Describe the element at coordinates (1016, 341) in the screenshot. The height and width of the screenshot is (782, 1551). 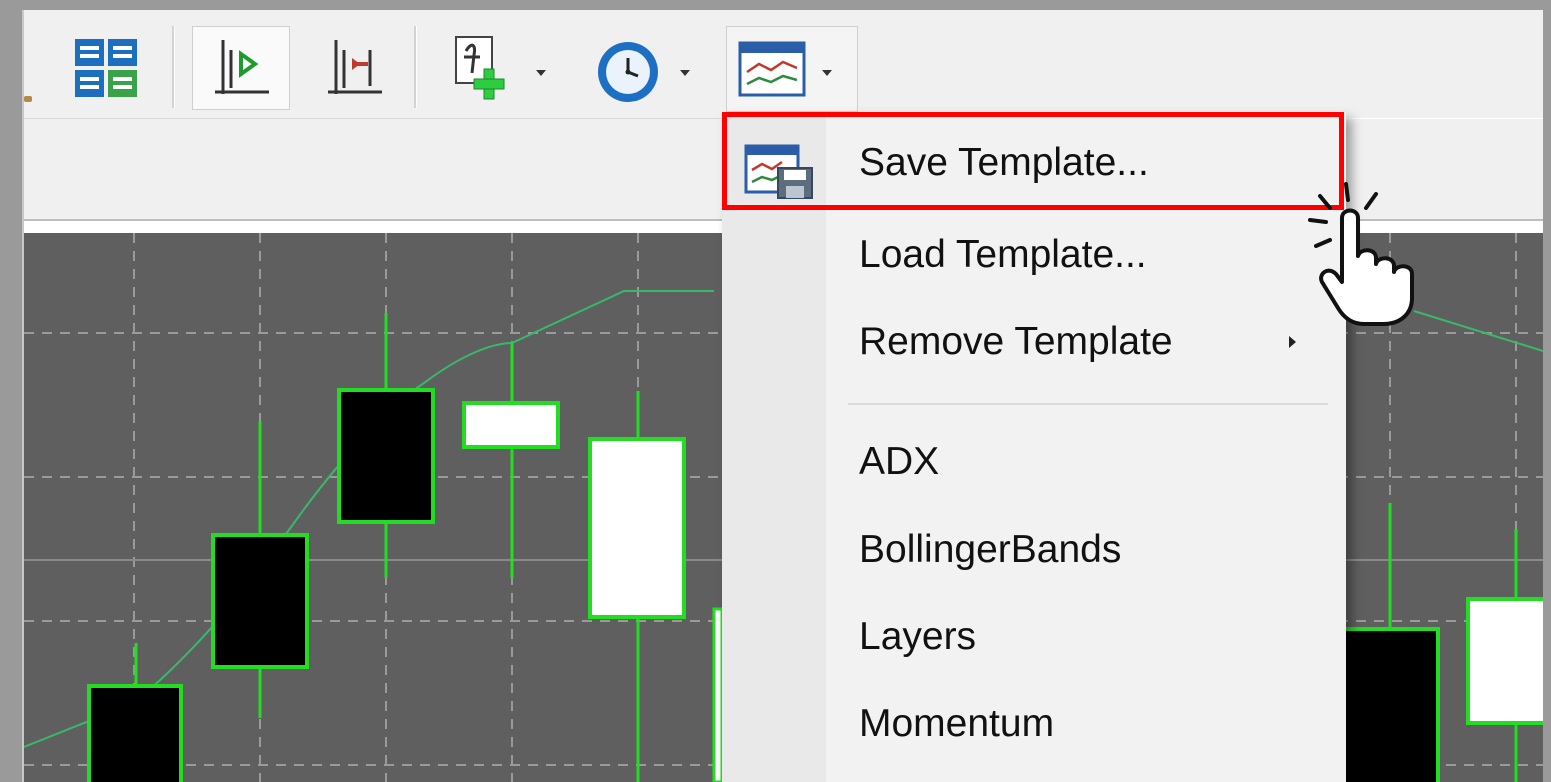
I see `menu-item-label: Remove Template` at that location.